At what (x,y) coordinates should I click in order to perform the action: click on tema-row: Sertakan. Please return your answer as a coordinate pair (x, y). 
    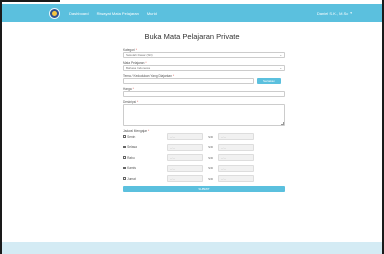
    Looking at the image, I should click on (204, 81).